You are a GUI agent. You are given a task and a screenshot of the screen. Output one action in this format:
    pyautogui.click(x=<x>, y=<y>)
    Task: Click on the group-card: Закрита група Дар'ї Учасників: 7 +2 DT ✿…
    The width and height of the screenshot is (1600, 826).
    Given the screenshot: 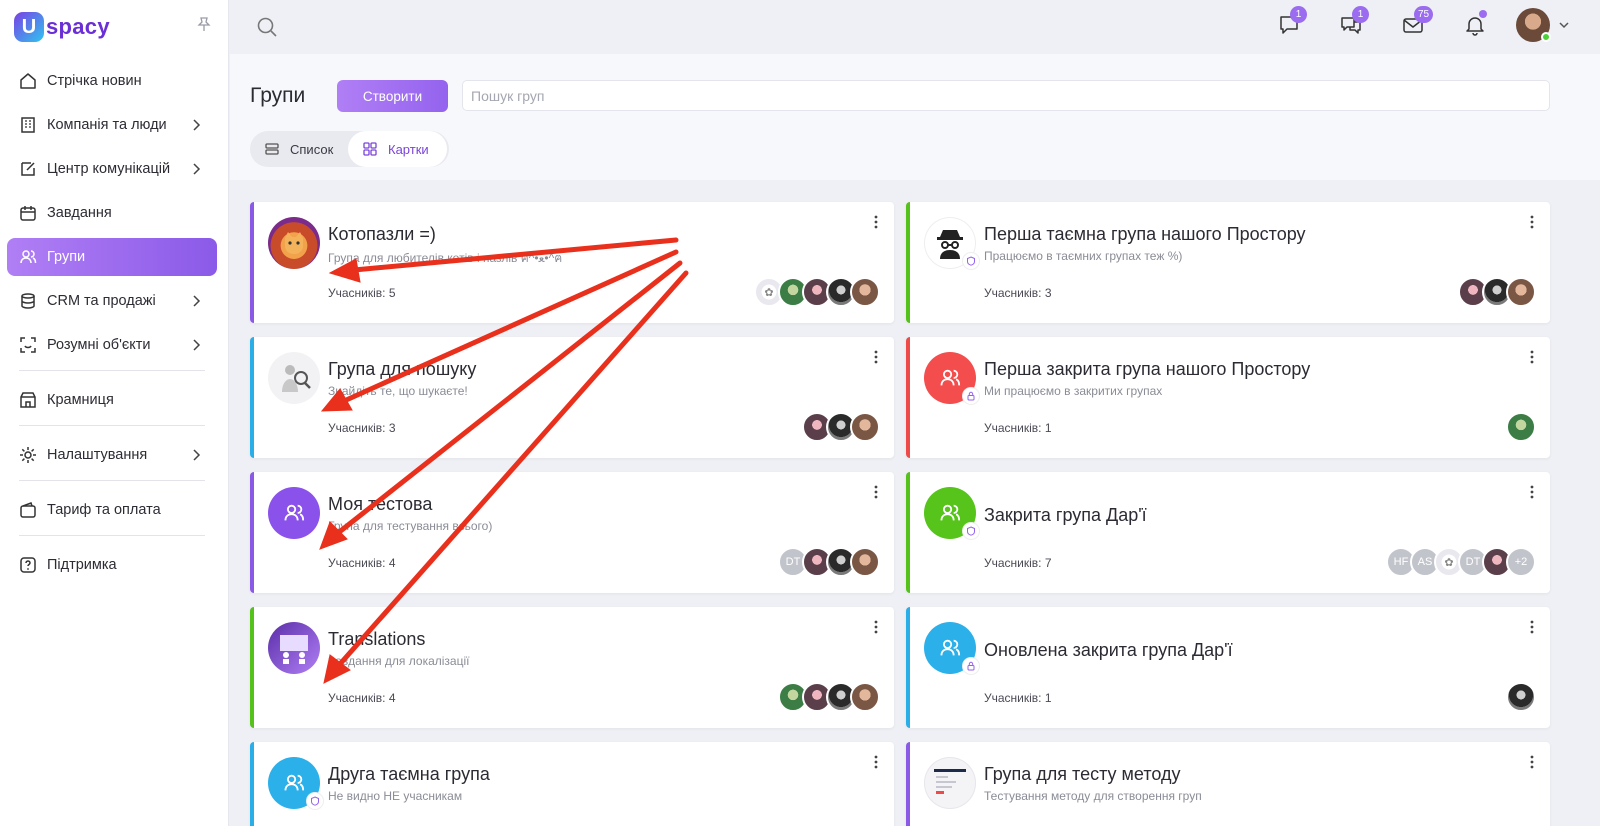 What is the action you would take?
    pyautogui.click(x=1228, y=532)
    